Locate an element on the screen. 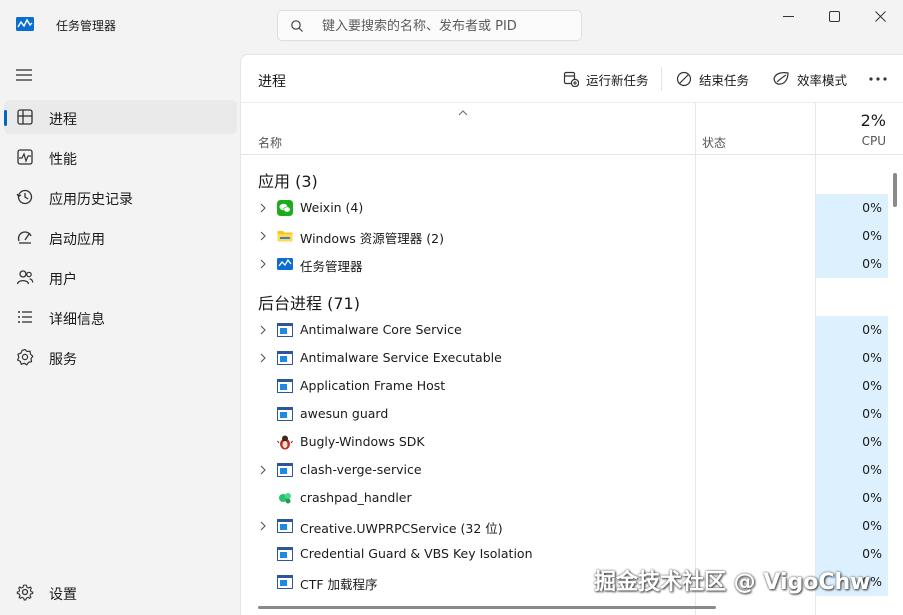  sidebar-item-label: 进程 is located at coordinates (63, 120).